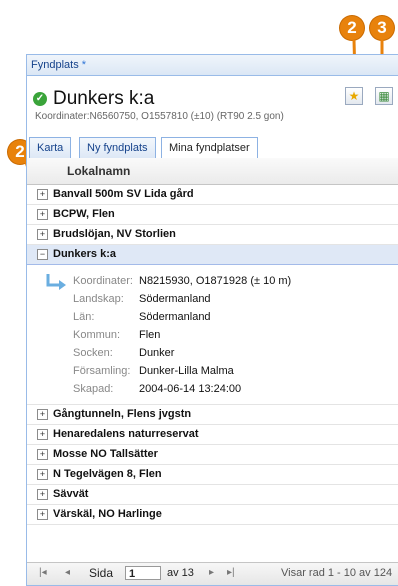  I want to click on callout-badge-star: 2, so click(352, 28).